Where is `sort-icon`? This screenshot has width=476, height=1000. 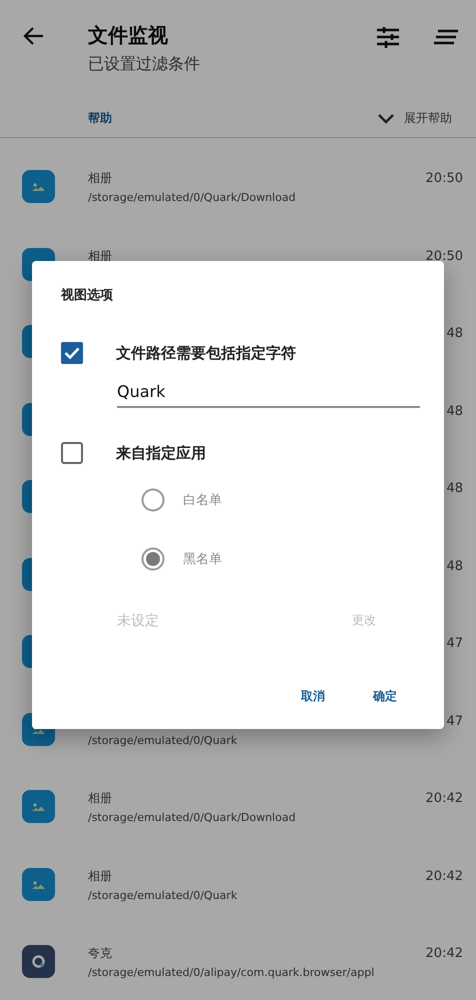 sort-icon is located at coordinates (446, 37).